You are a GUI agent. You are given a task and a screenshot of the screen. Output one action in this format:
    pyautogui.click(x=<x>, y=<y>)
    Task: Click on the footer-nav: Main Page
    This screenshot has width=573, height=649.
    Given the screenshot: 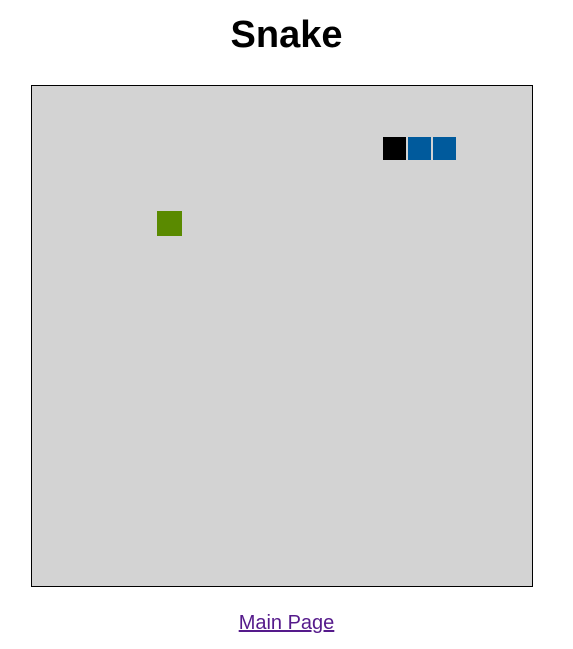 What is the action you would take?
    pyautogui.click(x=286, y=623)
    